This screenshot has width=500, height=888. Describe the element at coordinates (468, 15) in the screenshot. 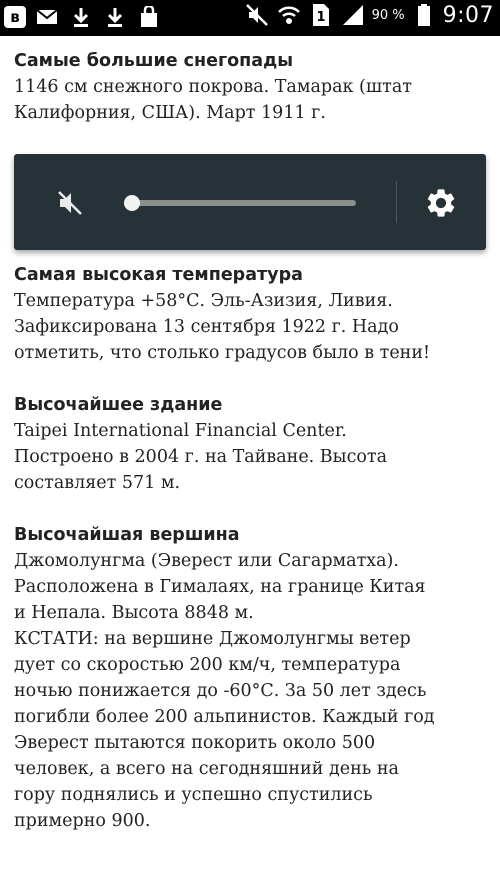

I see `clock: 9:07` at that location.